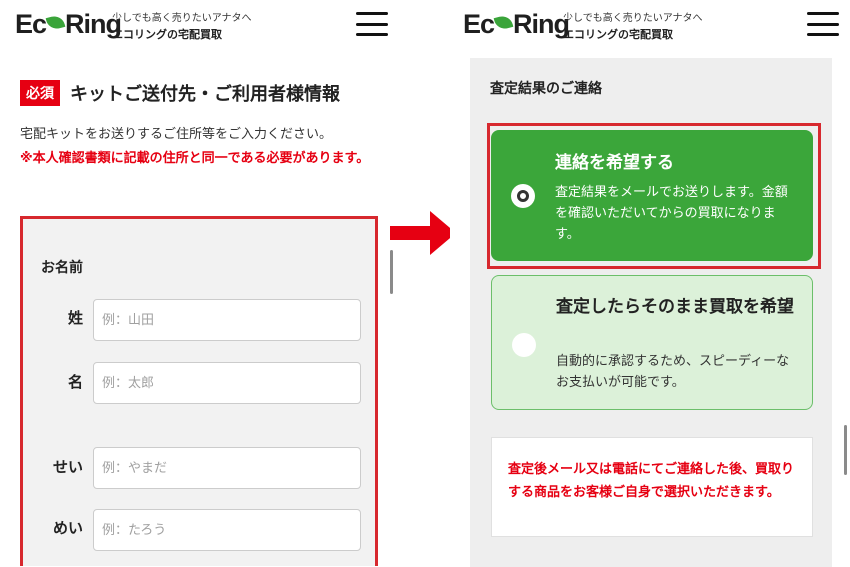  What do you see at coordinates (227, 320) in the screenshot?
I see `last-name-input` at bounding box center [227, 320].